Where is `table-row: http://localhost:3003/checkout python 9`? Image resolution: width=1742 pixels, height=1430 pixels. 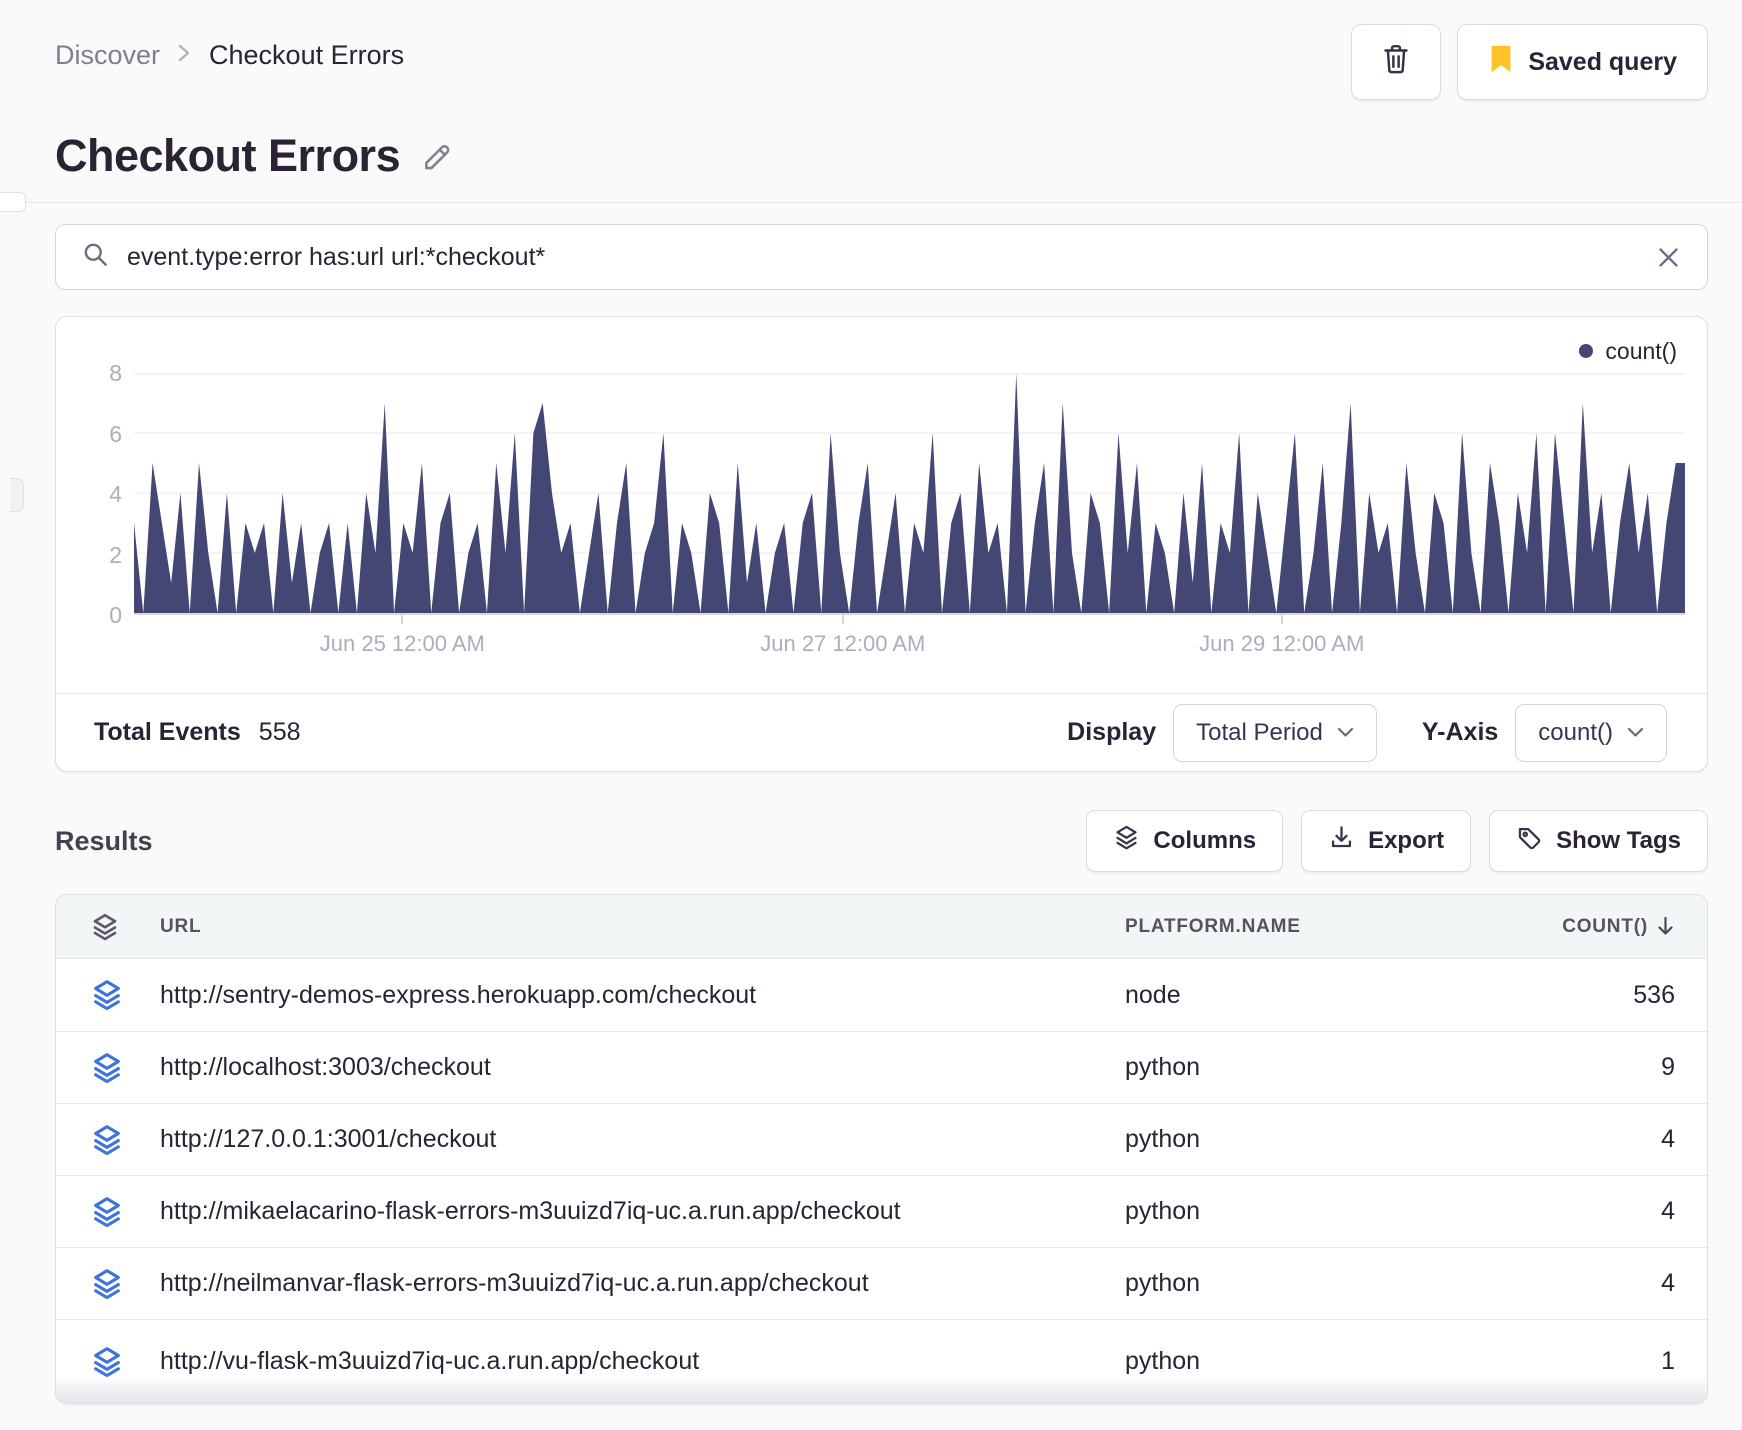 table-row: http://localhost:3003/checkout python 9 is located at coordinates (881, 1067).